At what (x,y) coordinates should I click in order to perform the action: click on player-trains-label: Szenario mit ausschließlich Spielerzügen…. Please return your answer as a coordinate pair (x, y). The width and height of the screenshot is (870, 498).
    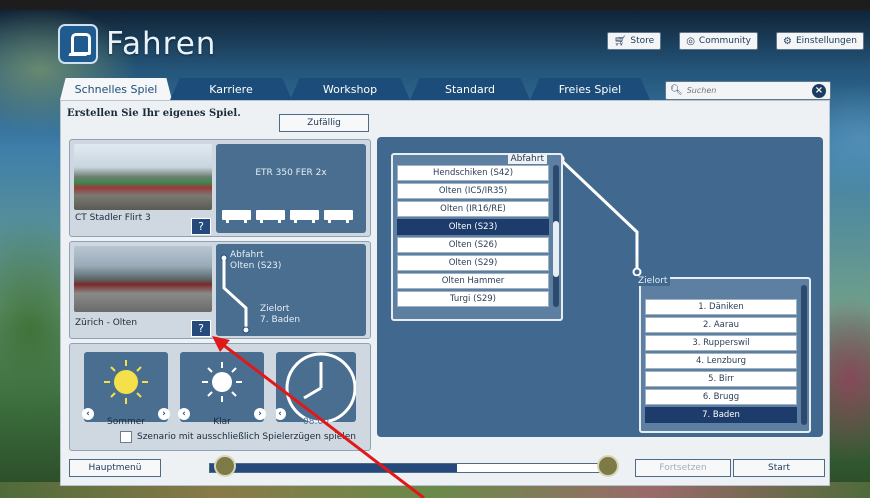
    Looking at the image, I should click on (247, 437).